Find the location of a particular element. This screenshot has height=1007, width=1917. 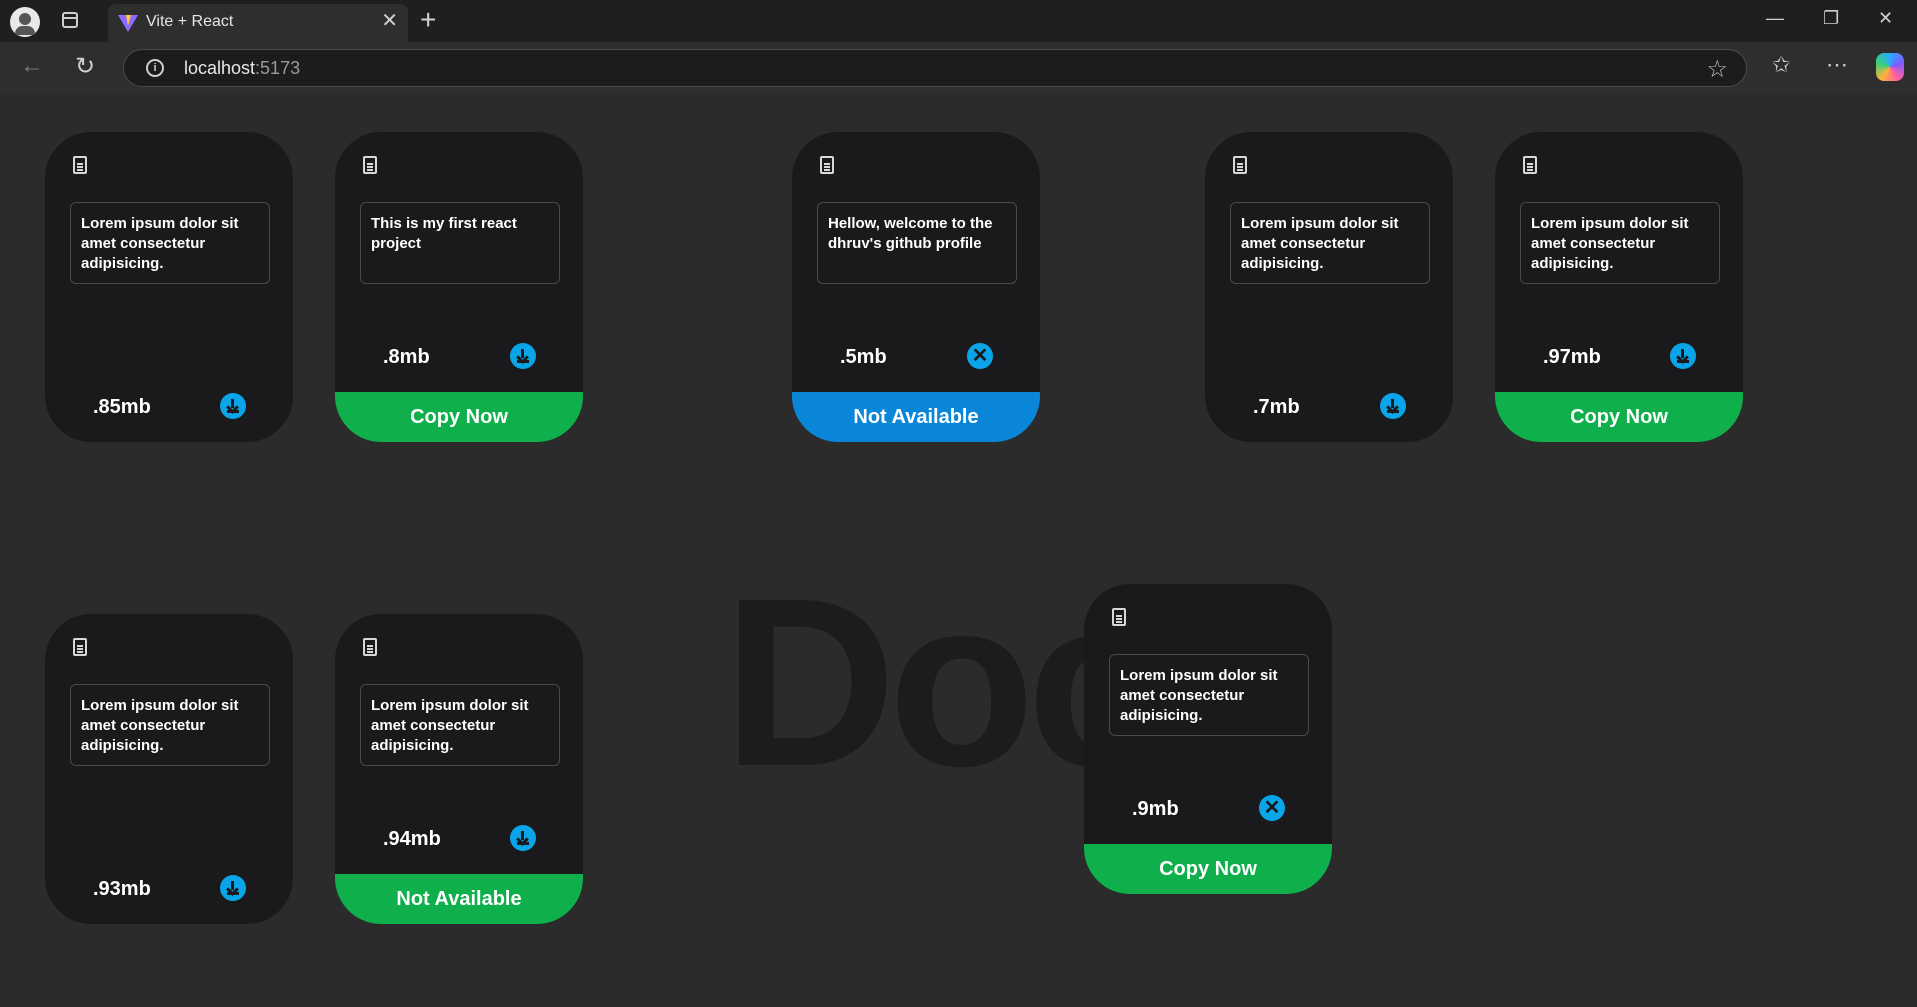

favorite-star-icon: ☆ is located at coordinates (1717, 69).